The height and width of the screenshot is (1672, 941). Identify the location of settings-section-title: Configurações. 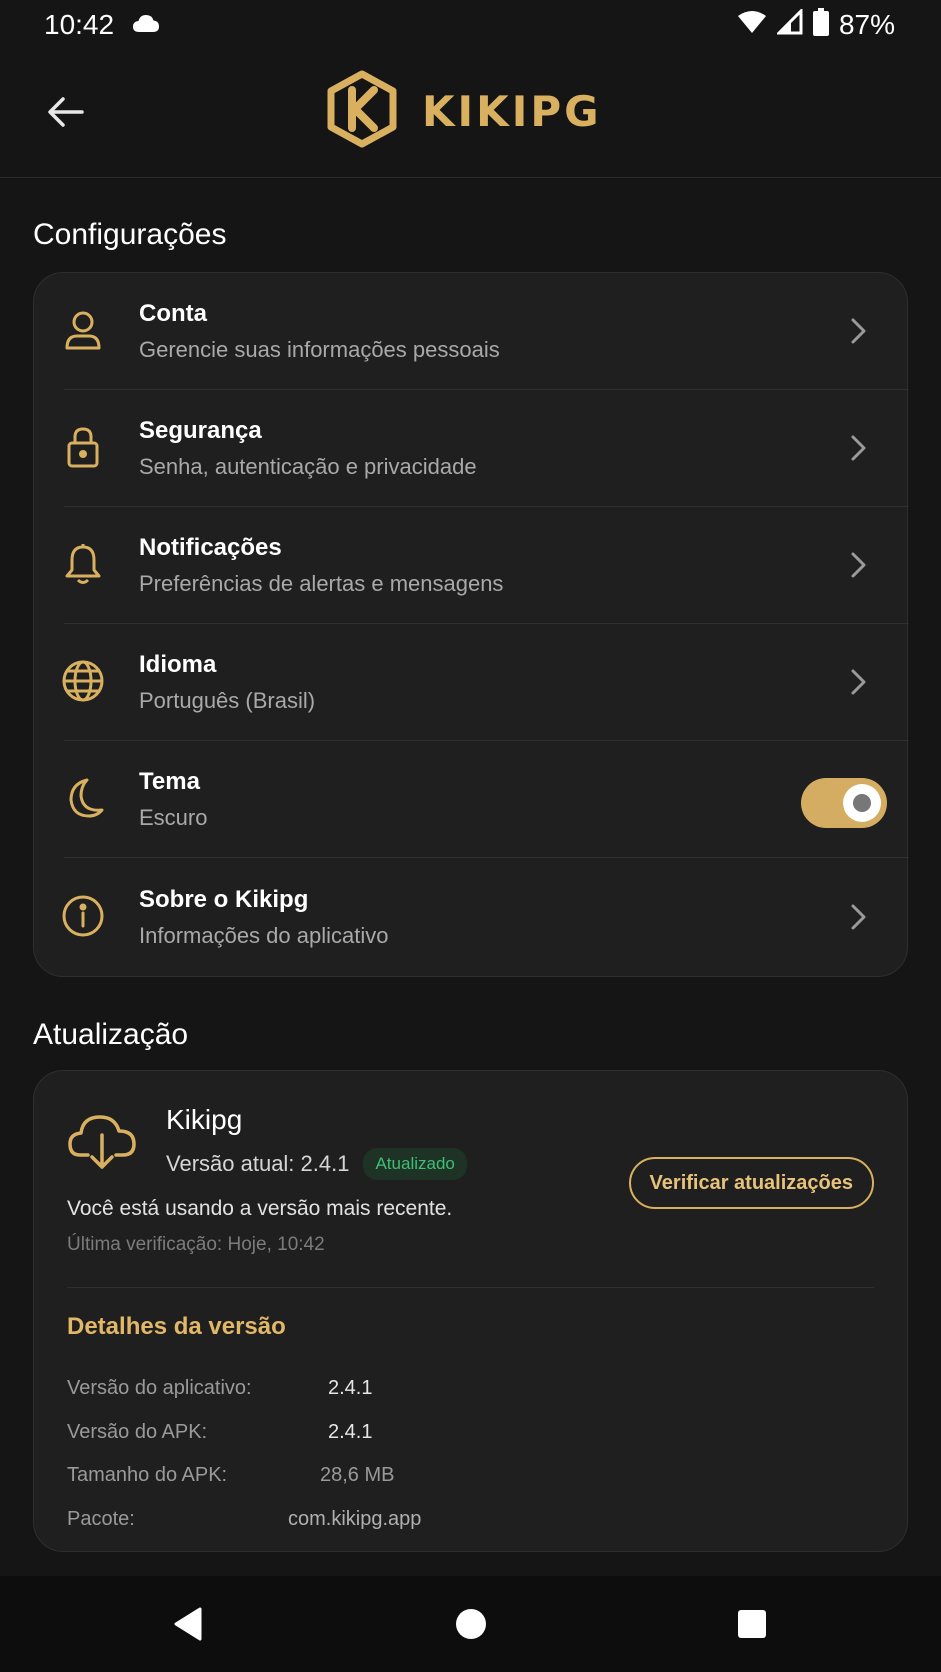
(130, 234).